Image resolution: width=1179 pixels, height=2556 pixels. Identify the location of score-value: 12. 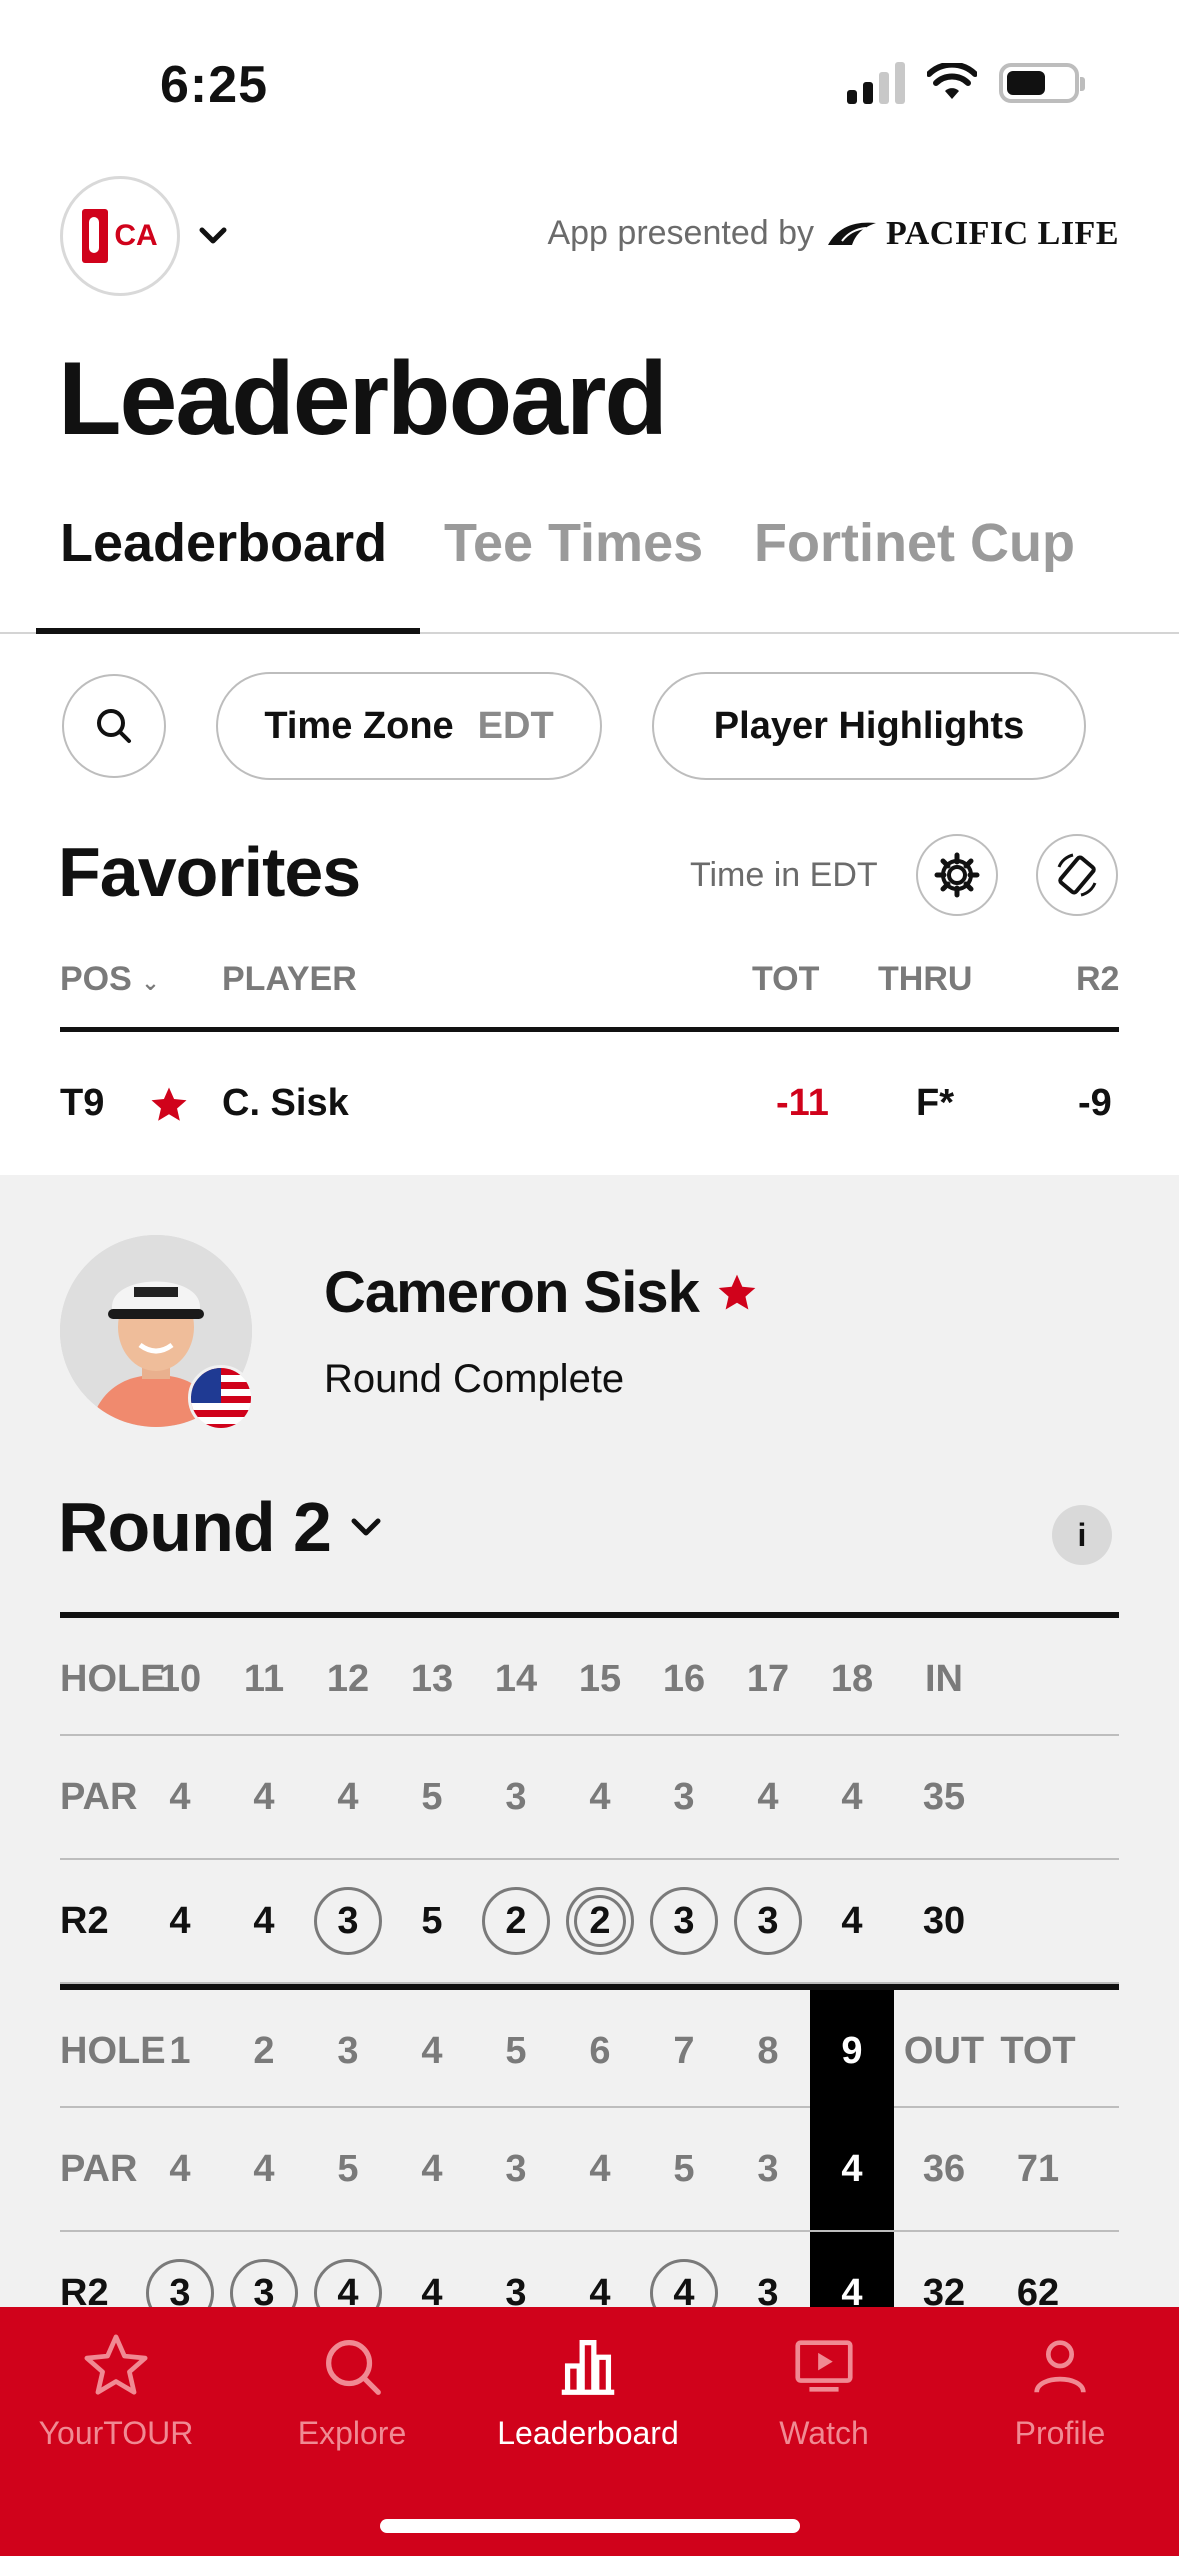
(348, 1678).